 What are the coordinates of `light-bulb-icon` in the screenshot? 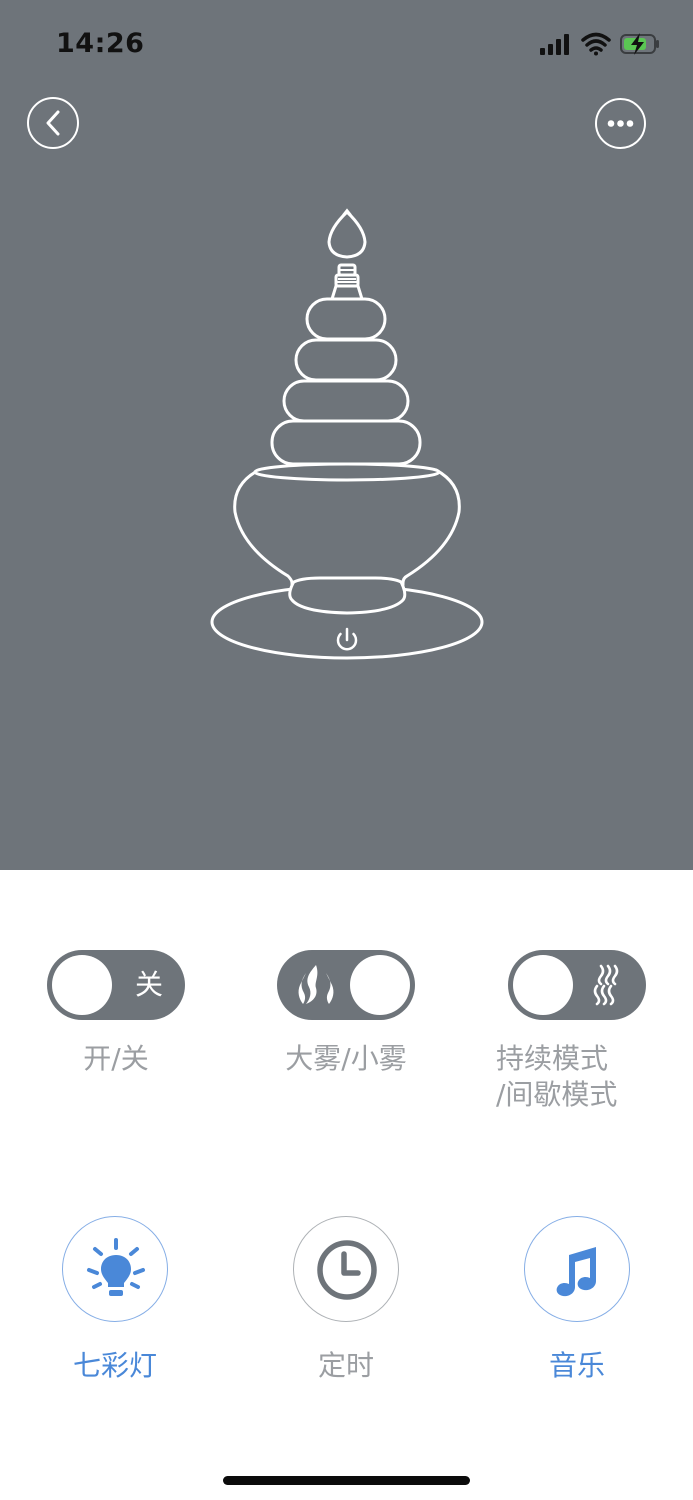 It's located at (116, 1267).